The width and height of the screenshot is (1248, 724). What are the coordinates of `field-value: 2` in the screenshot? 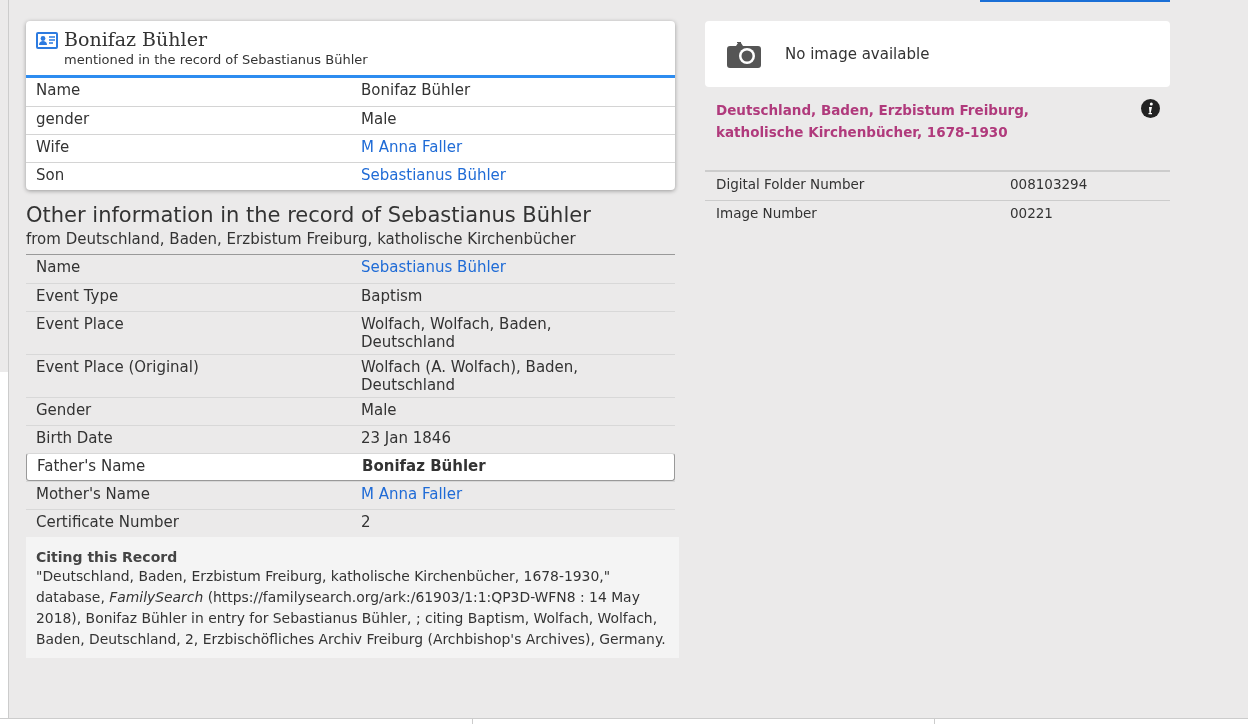 It's located at (366, 522).